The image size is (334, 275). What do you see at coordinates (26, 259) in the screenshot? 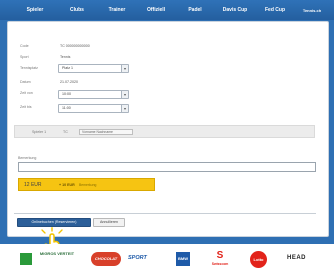
I see `sponsor-green-logo` at bounding box center [26, 259].